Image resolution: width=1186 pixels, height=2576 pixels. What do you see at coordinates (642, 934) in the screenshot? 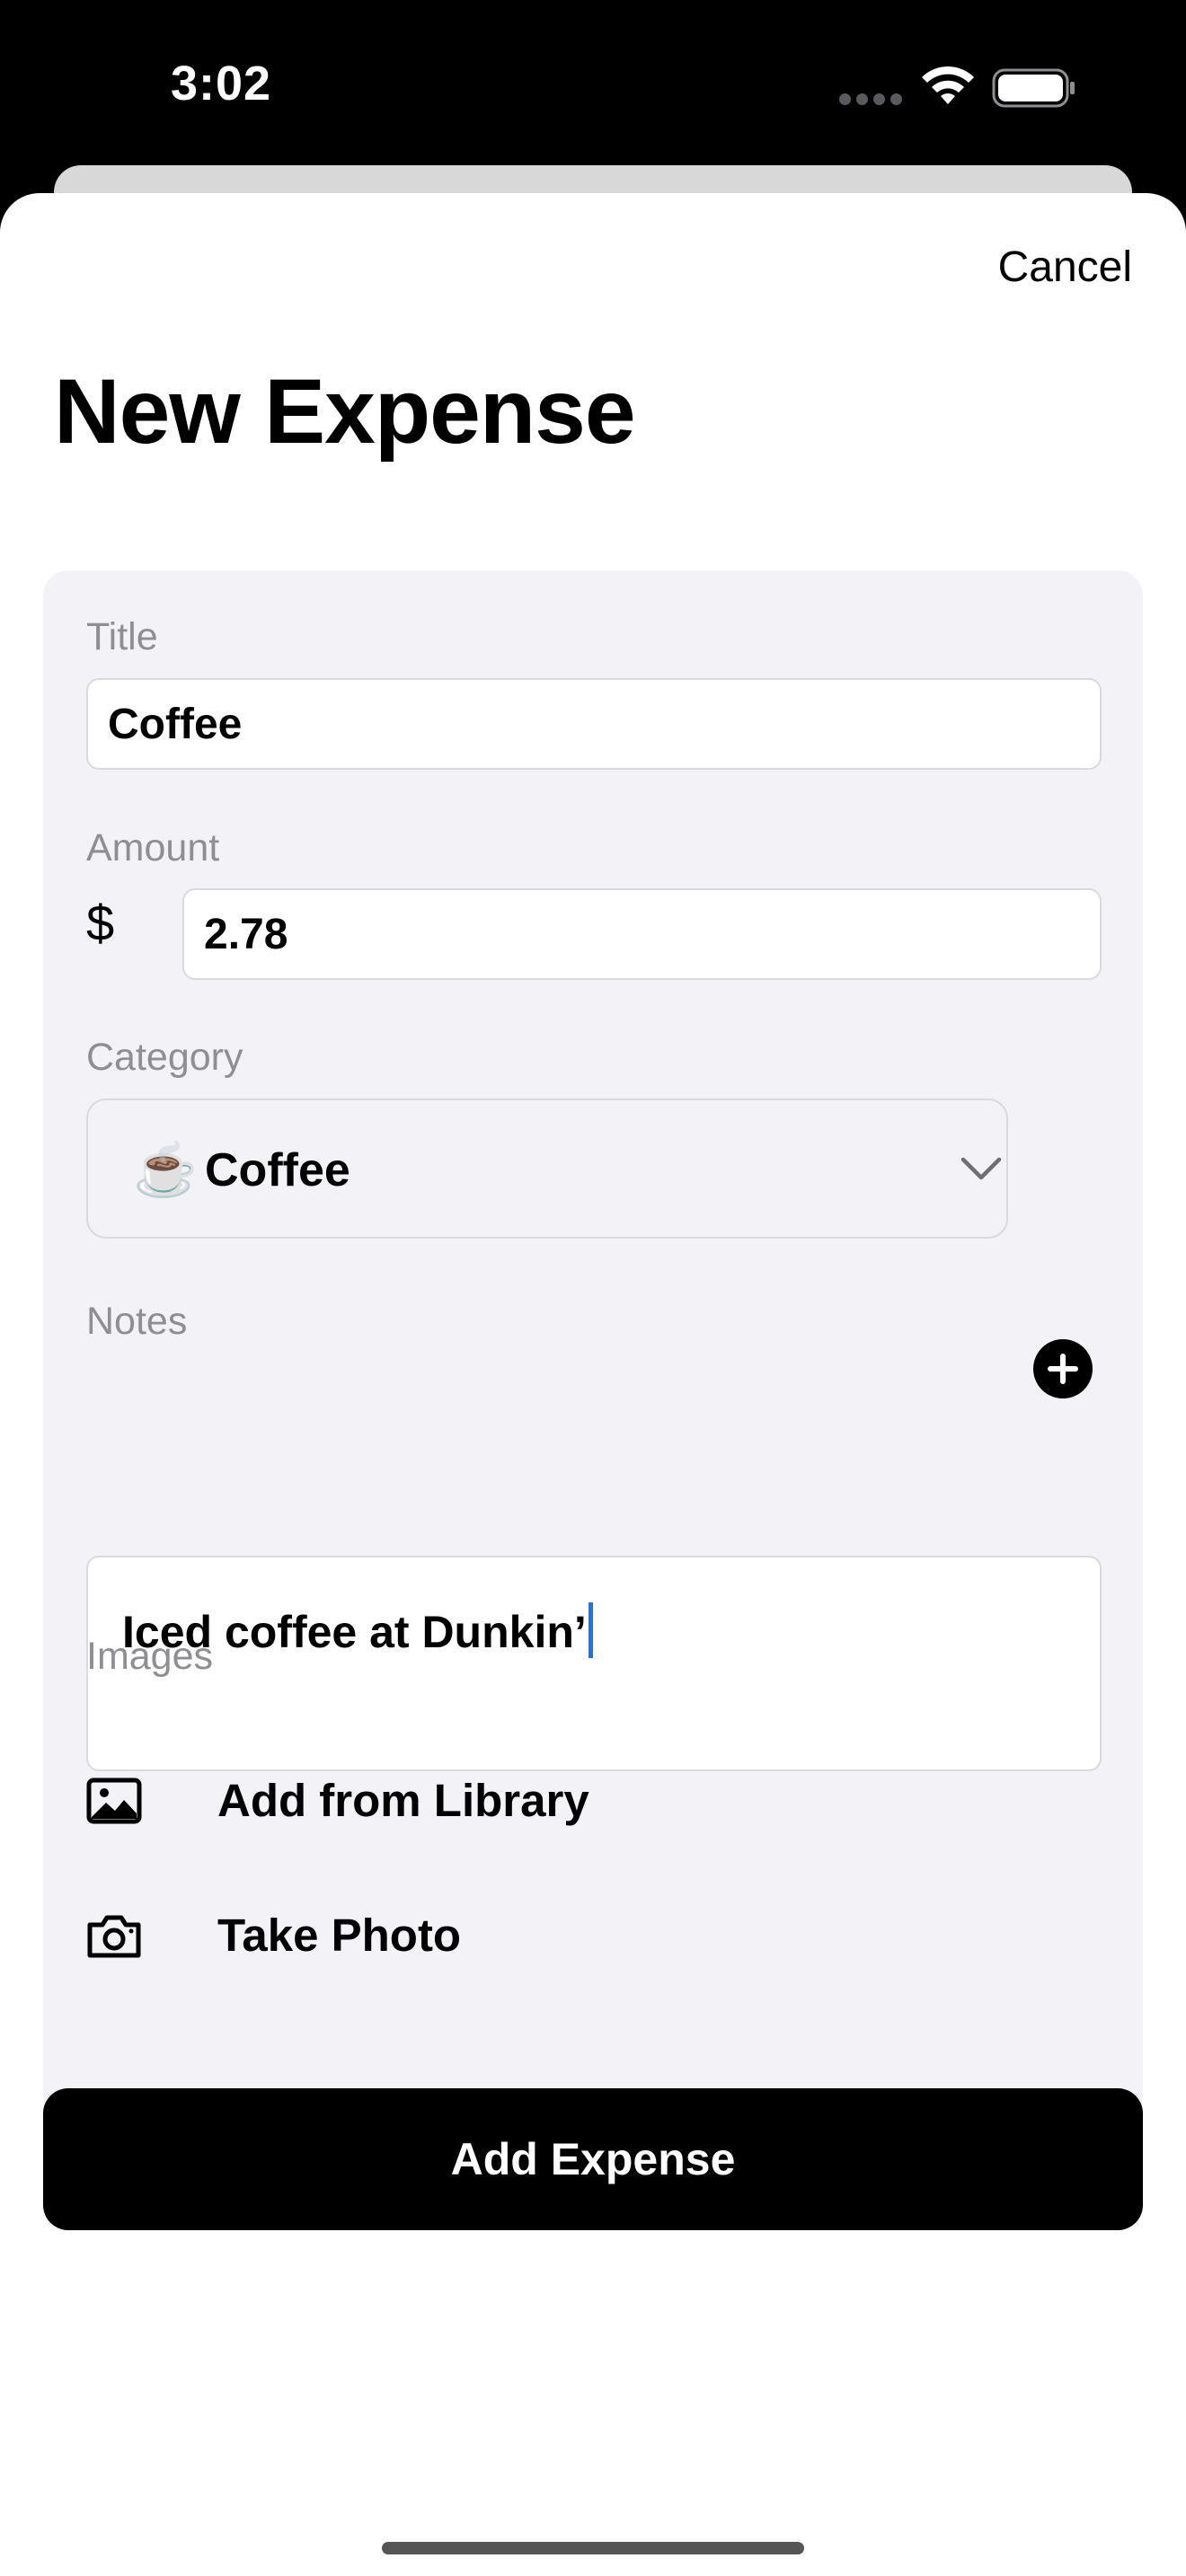
I see `amount-input: 2.78` at bounding box center [642, 934].